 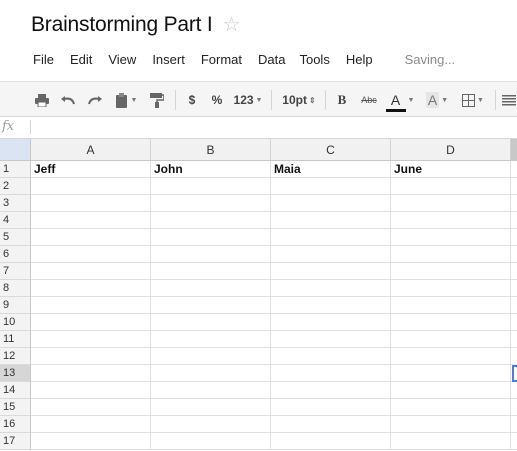 What do you see at coordinates (473, 100) in the screenshot?
I see `borders-button: ▼` at bounding box center [473, 100].